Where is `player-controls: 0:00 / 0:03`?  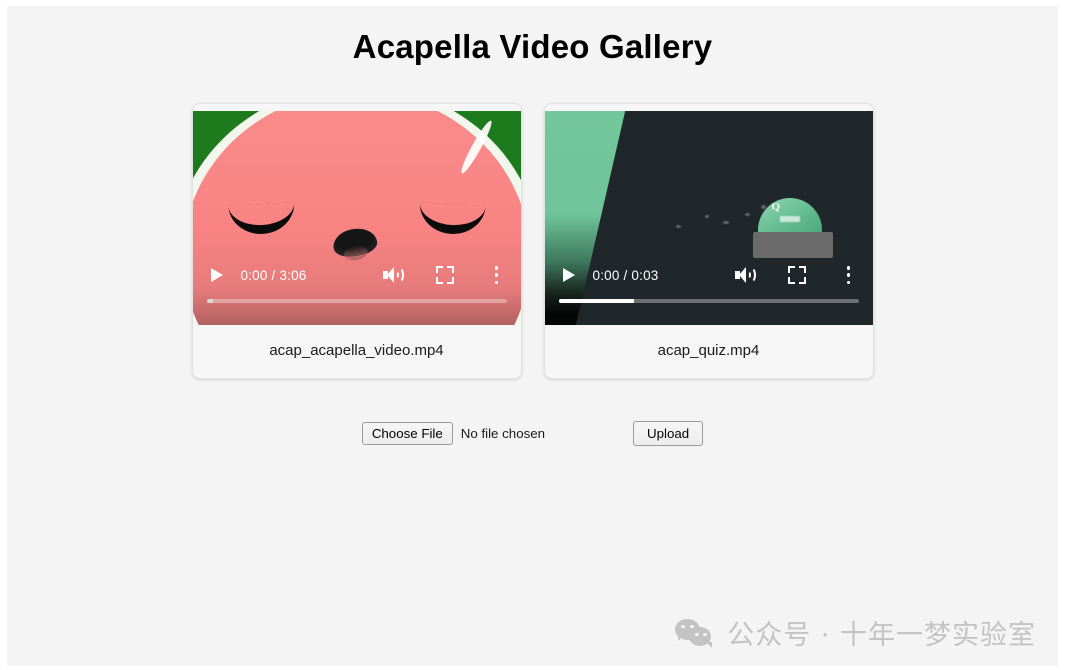
player-controls: 0:00 / 0:03 is located at coordinates (709, 290).